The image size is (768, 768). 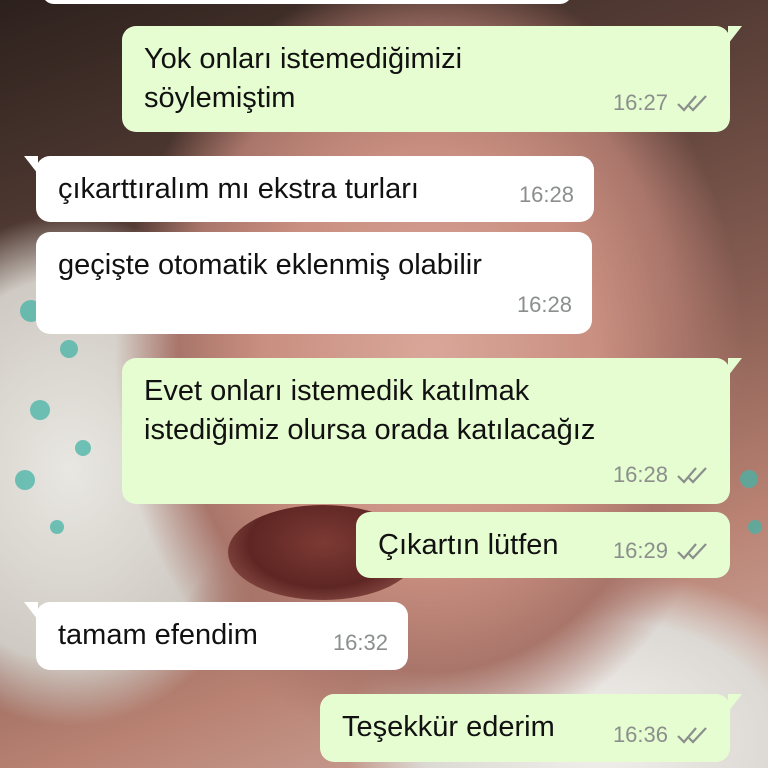 I want to click on message-bubble-outgoing: Çıkartın lütfen 16:29, so click(x=543, y=545).